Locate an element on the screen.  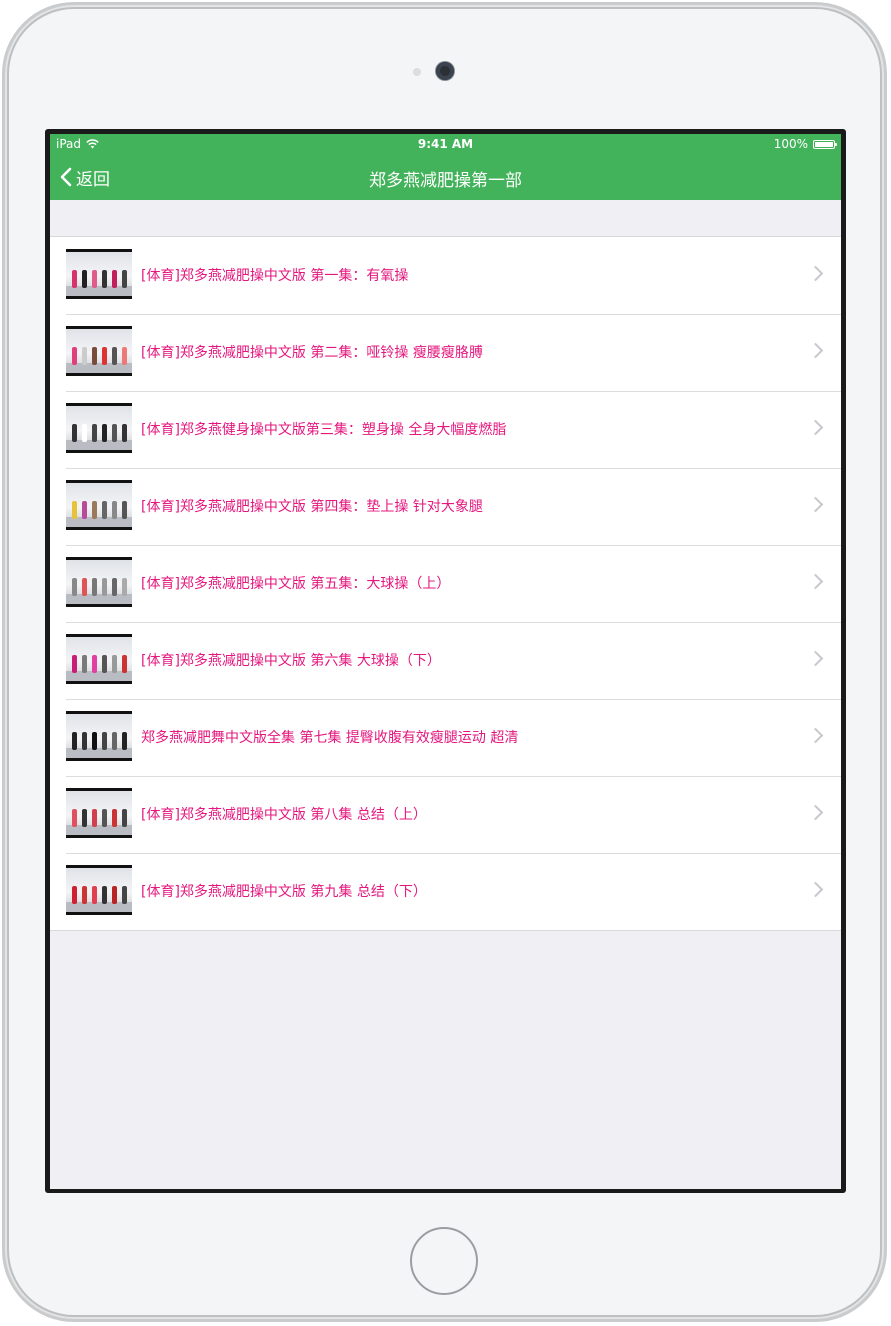
battery-percent: 100% is located at coordinates (790, 144).